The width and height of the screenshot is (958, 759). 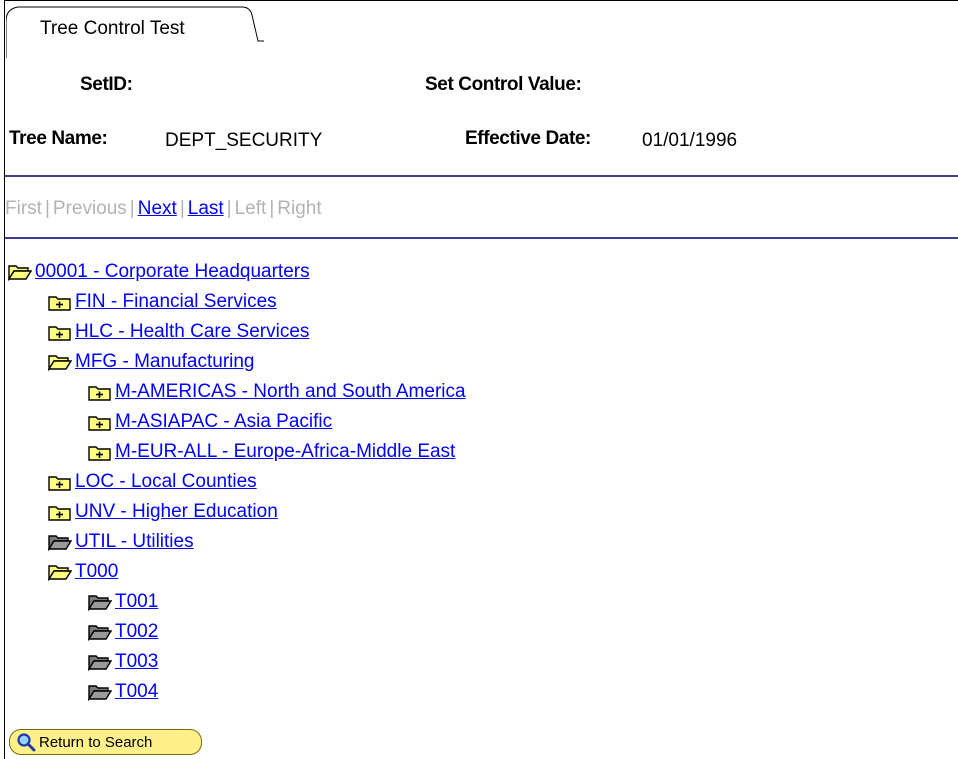 I want to click on tree-node-link: UNV - Higher Education, so click(x=176, y=512).